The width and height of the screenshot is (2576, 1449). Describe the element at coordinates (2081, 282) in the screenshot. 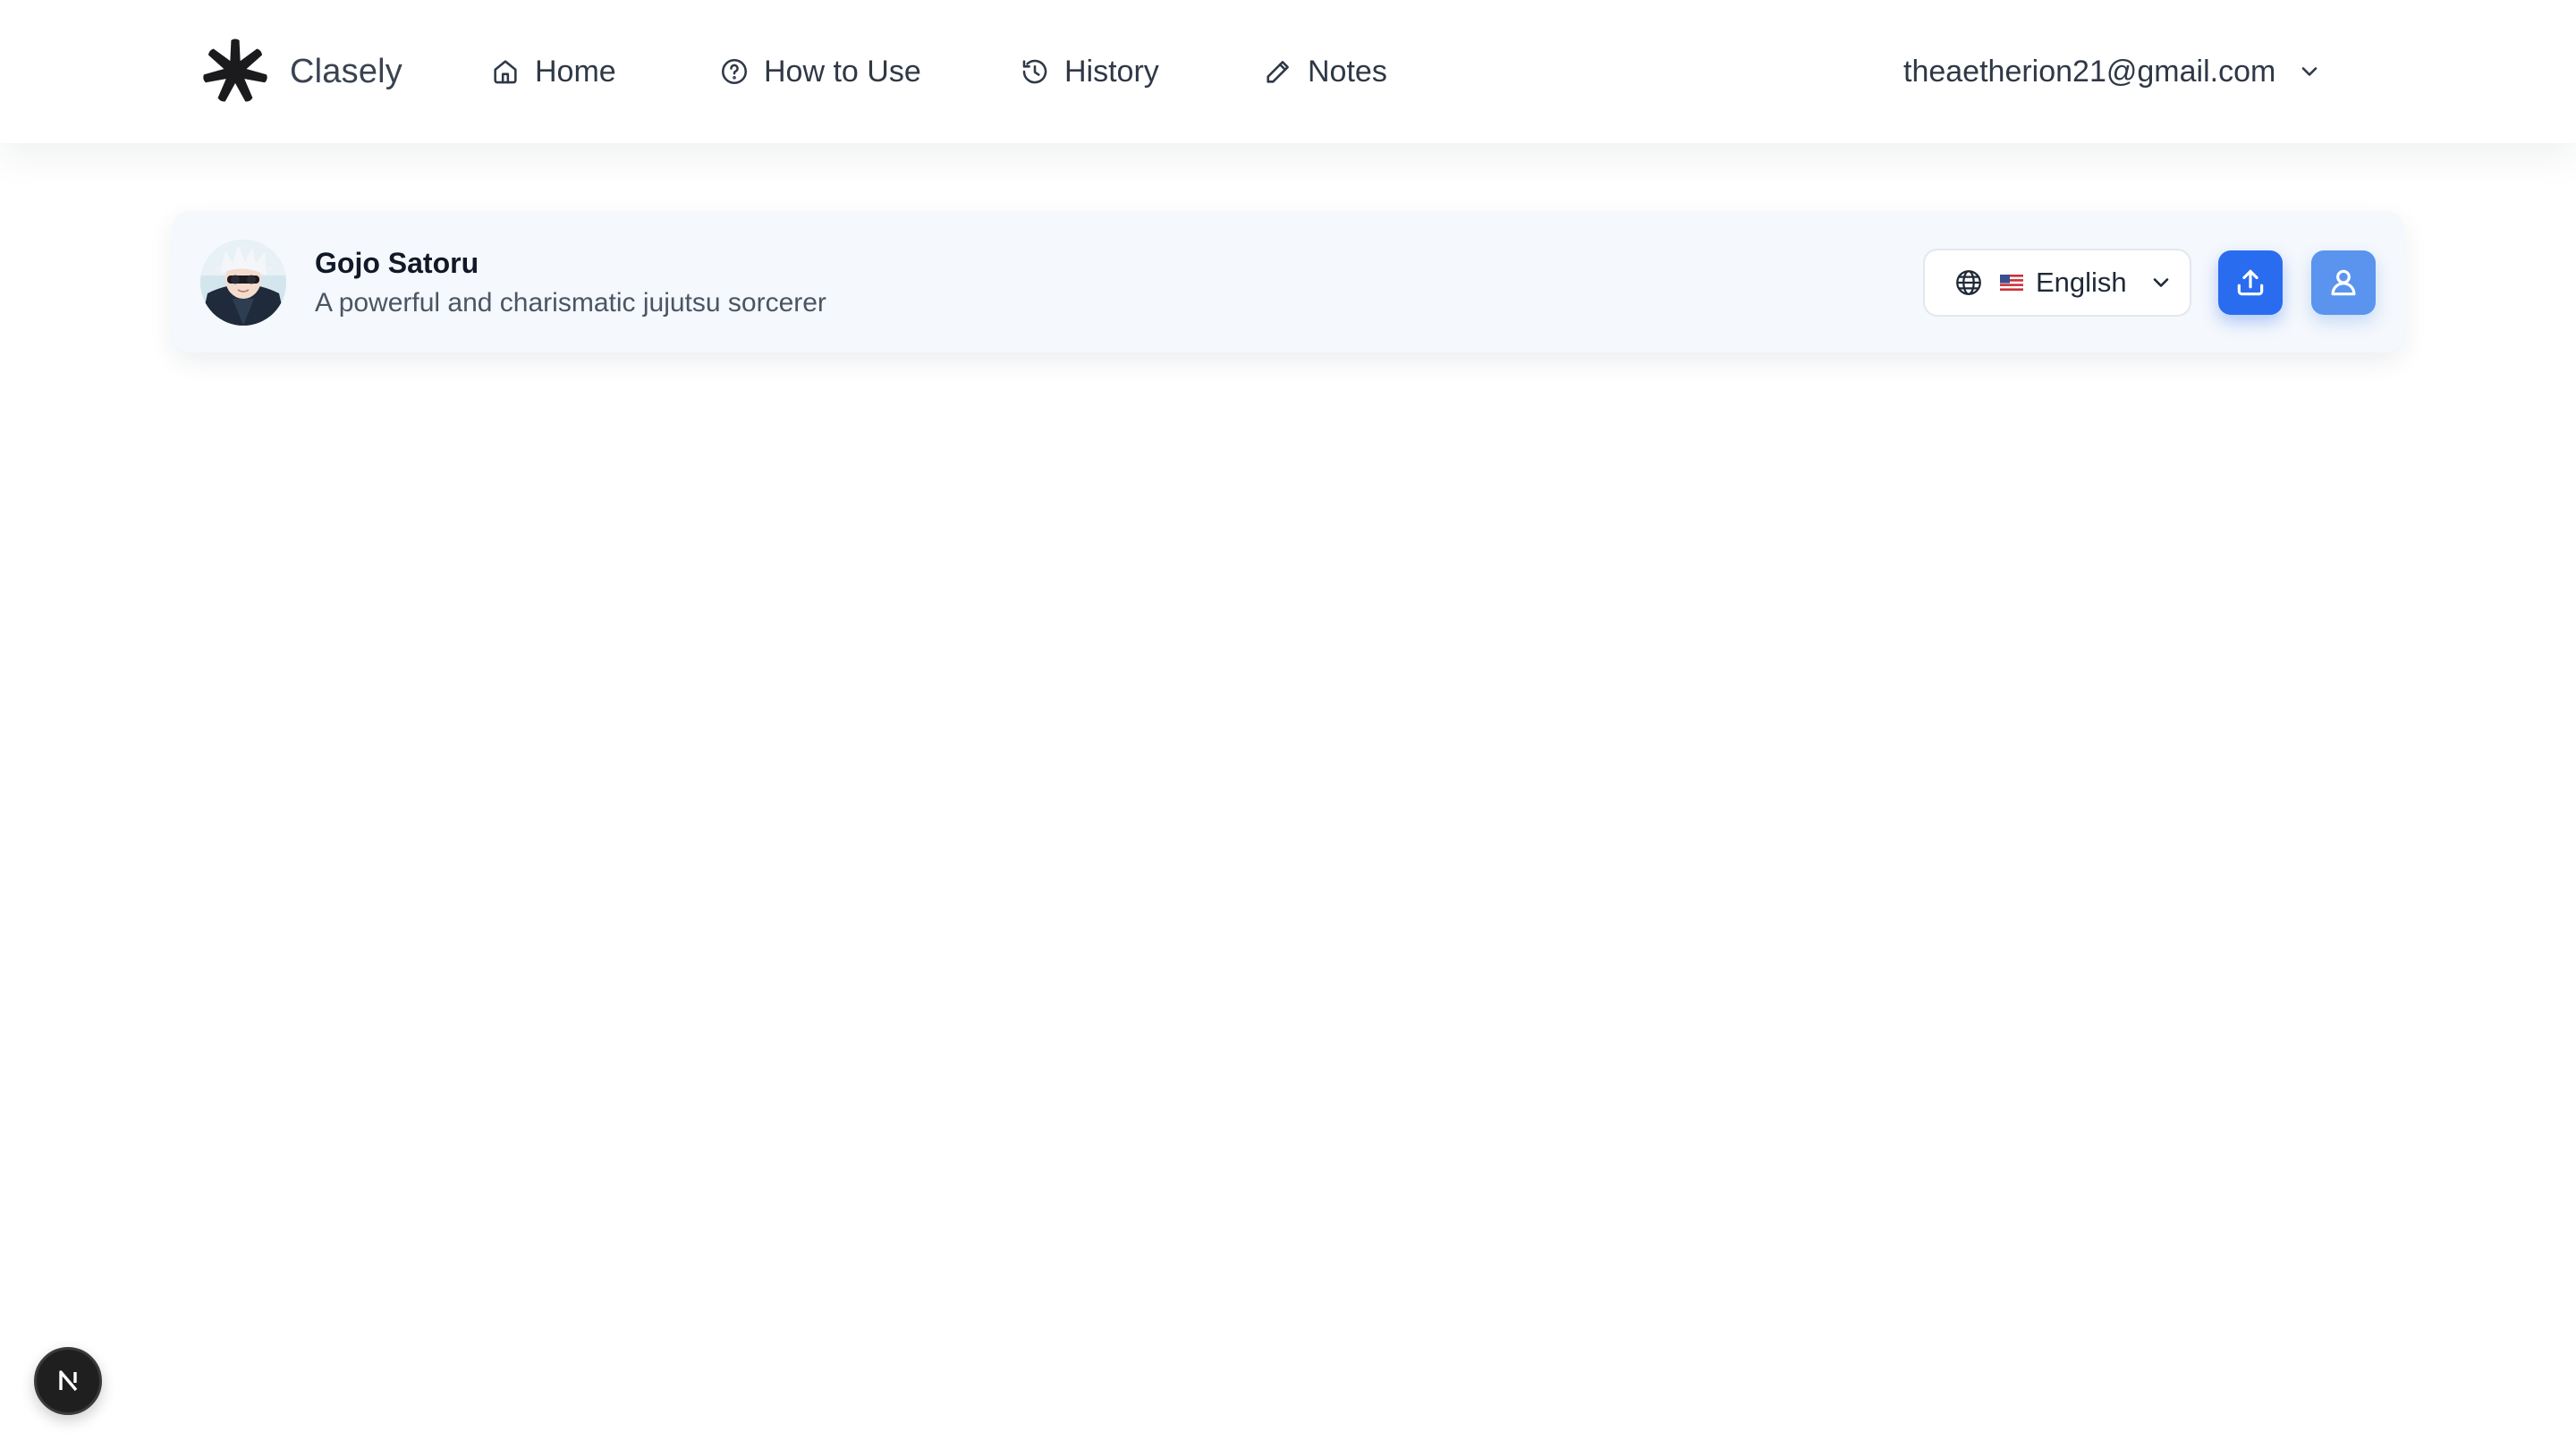

I see `language-selected-label: English` at that location.